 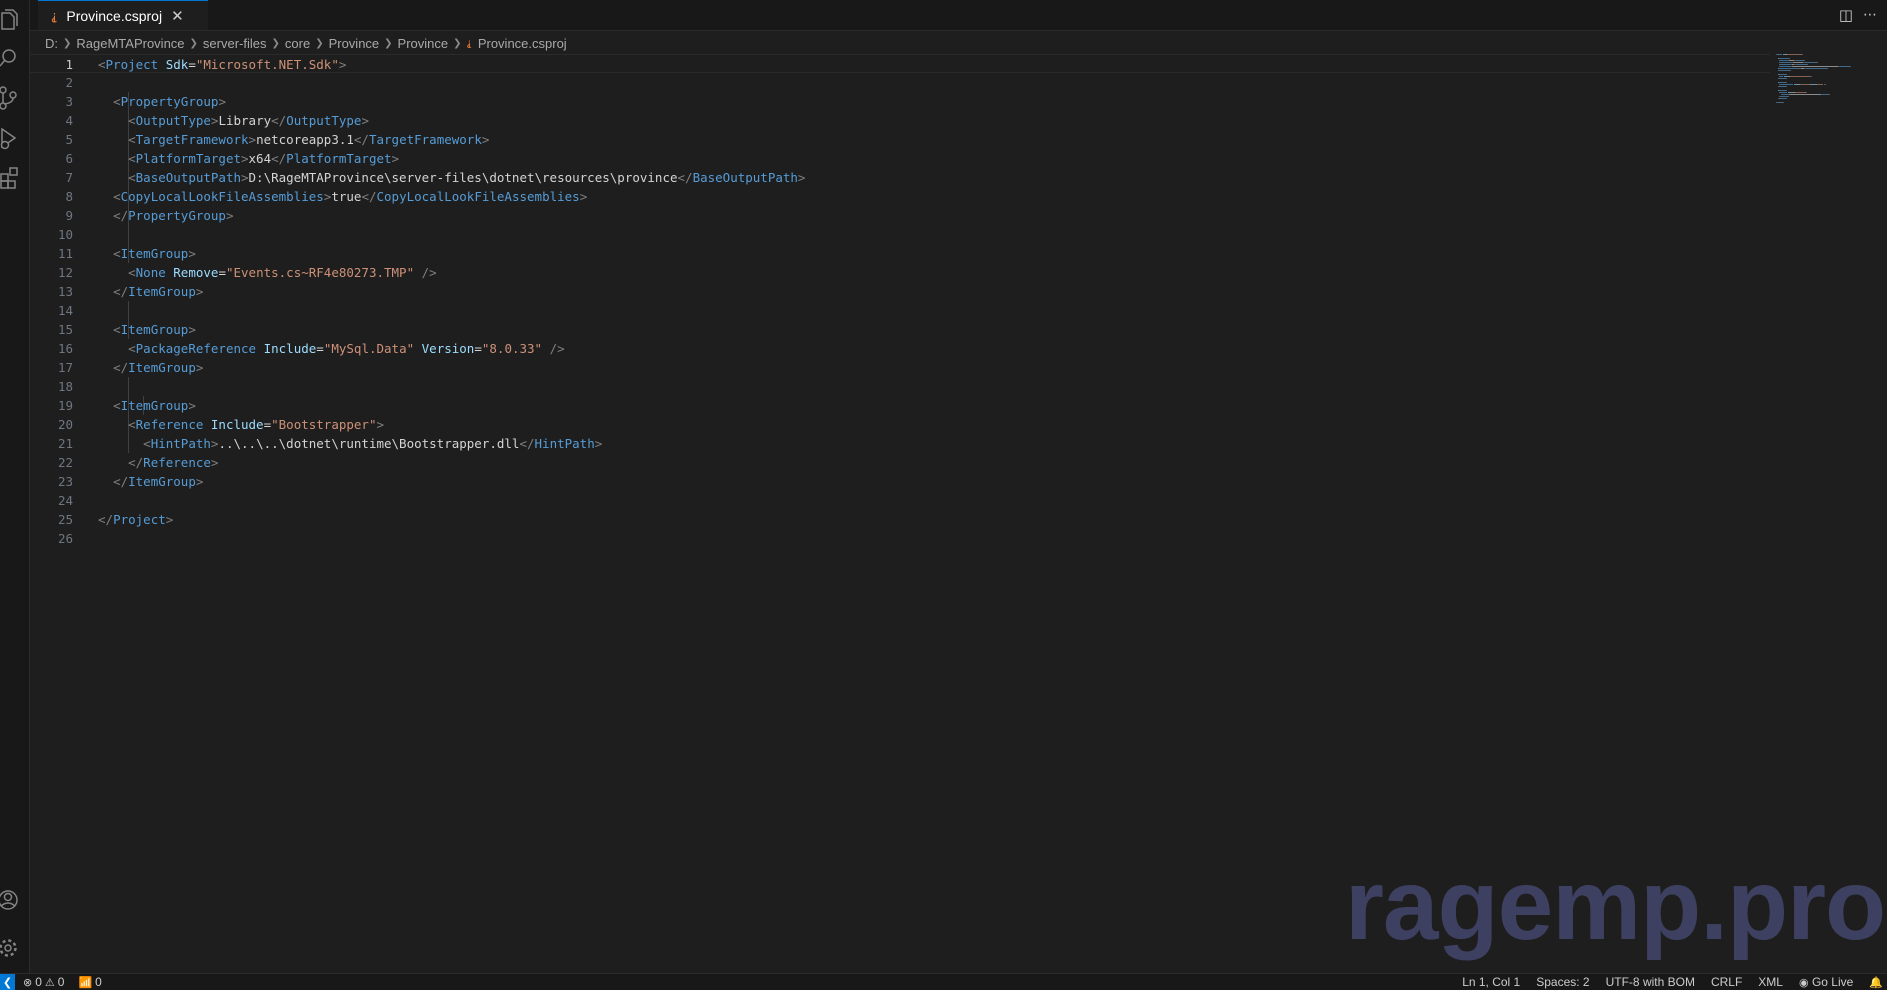 What do you see at coordinates (7, 982) in the screenshot?
I see `remote-indicator-icon: ❮` at bounding box center [7, 982].